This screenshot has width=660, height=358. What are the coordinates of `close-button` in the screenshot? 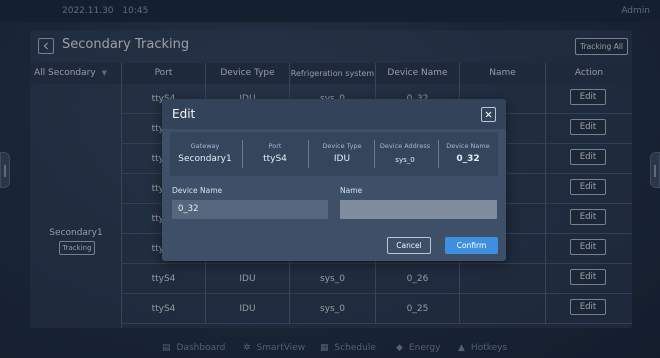 It's located at (488, 114).